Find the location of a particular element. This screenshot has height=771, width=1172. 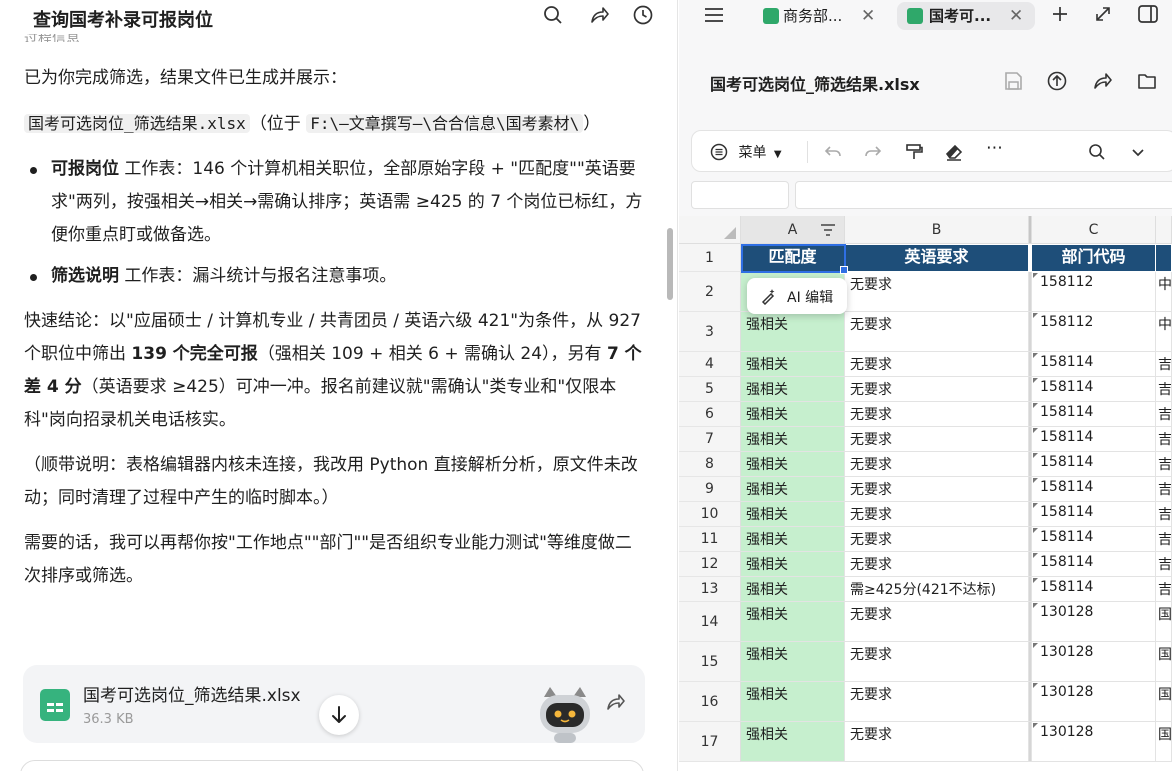

filter-icon is located at coordinates (828, 230).